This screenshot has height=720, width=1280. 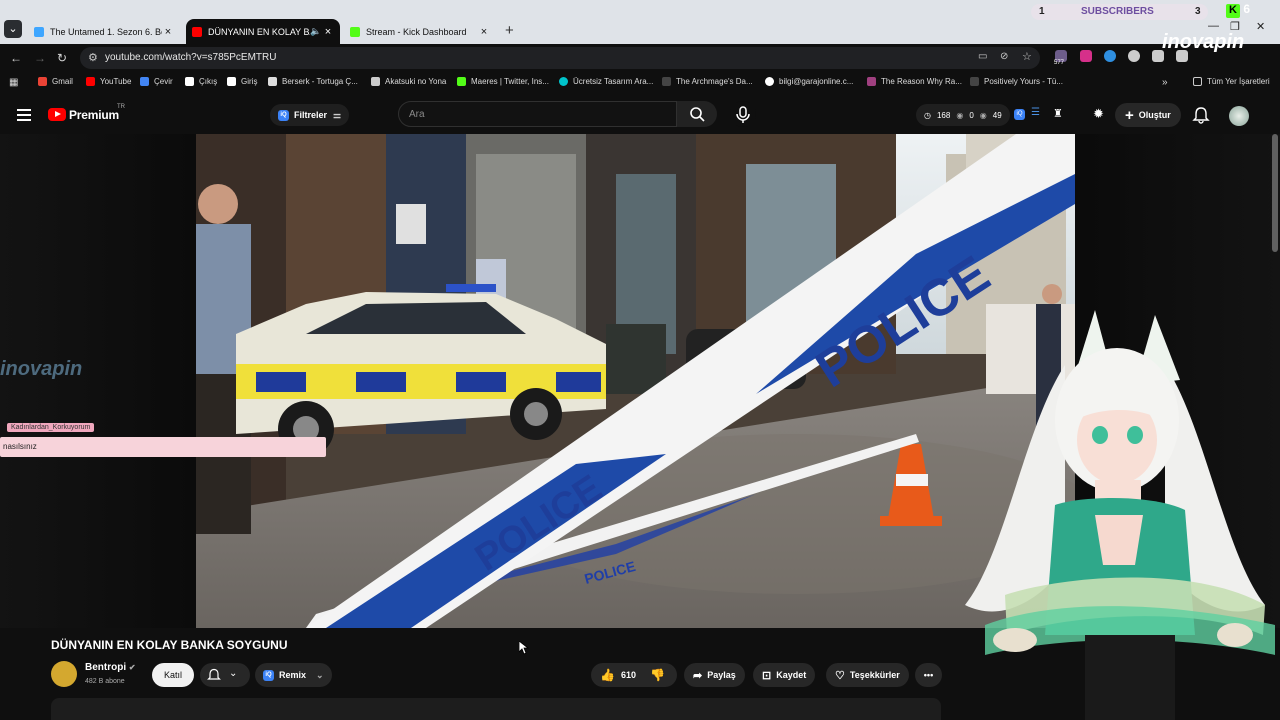 I want to click on scrollbar-thumb, so click(x=1275, y=193).